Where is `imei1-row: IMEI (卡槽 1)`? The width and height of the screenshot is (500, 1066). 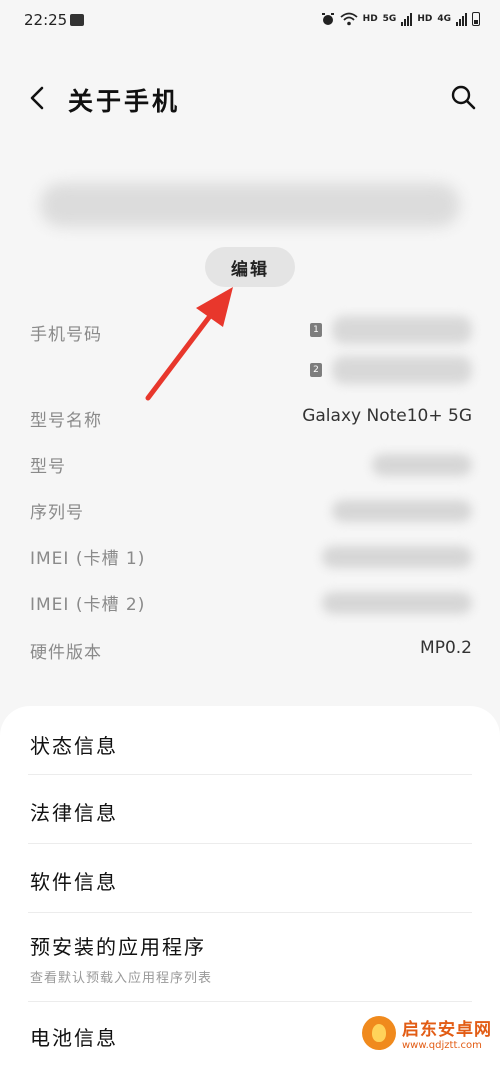
imei1-row: IMEI (卡槽 1) is located at coordinates (250, 559).